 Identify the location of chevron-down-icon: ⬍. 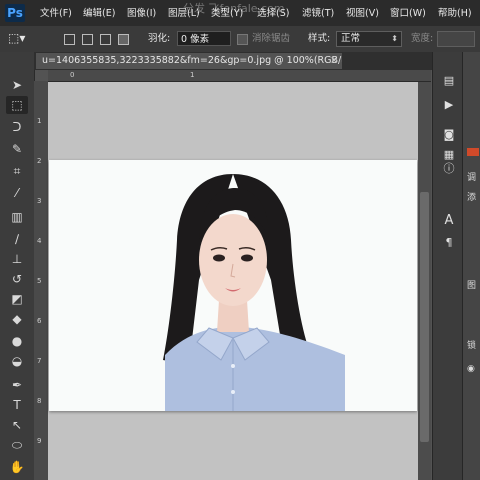
(394, 38).